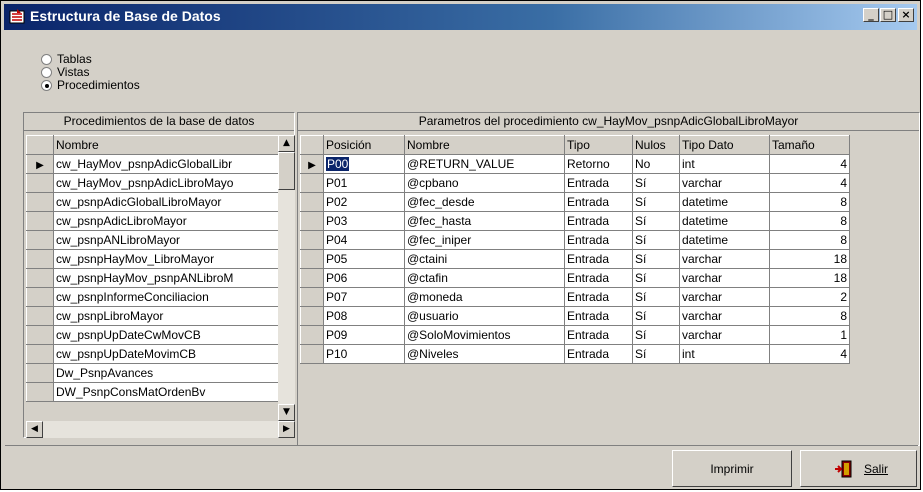  Describe the element at coordinates (152, 164) in the screenshot. I see `procedure-row: ▶ cw_HayMov_psnpAdicGlobalLibr` at that location.